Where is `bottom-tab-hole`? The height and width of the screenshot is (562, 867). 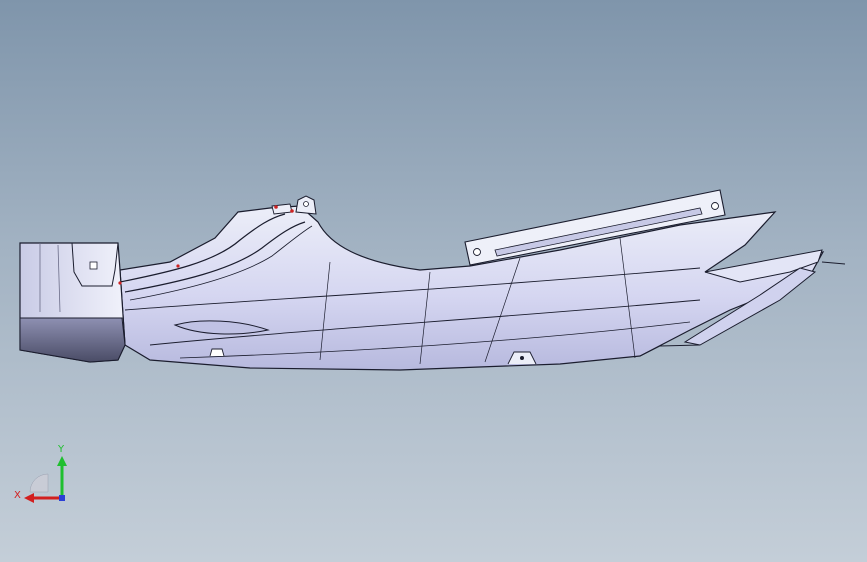 bottom-tab-hole is located at coordinates (522, 358).